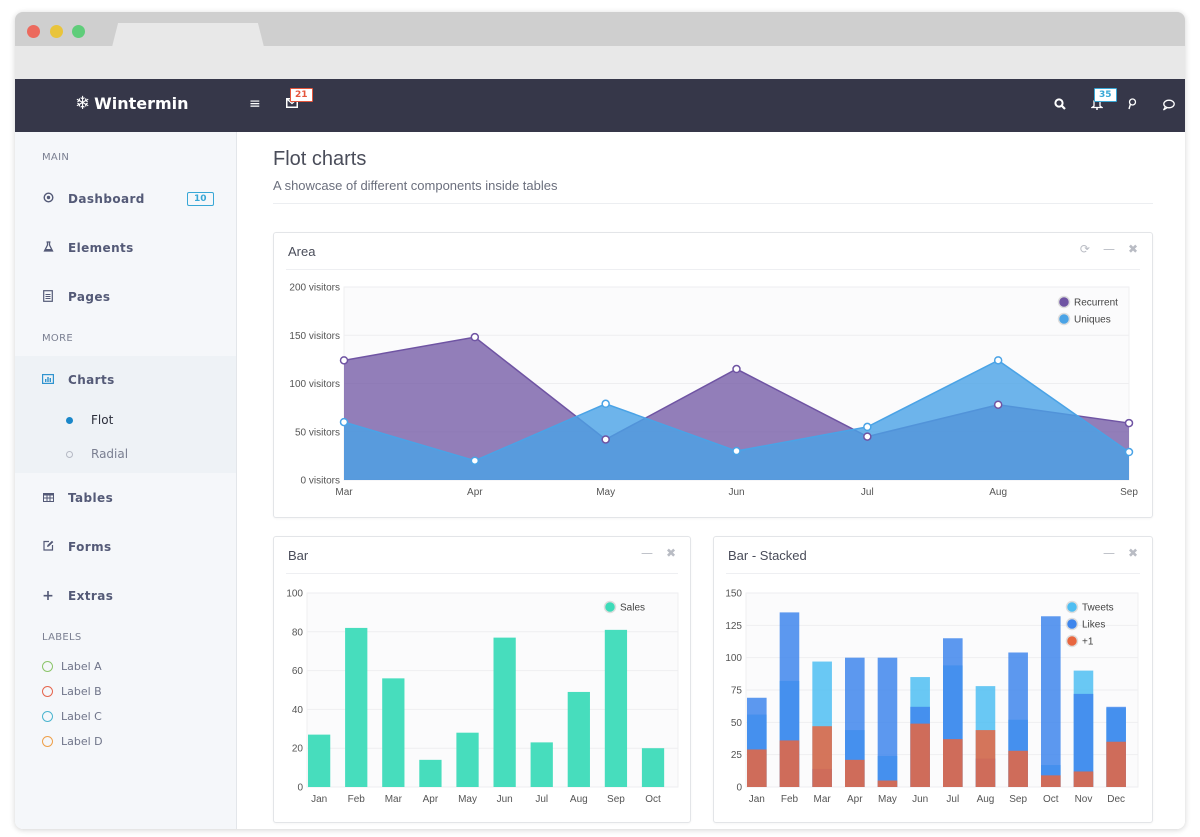 Image resolution: width=1200 pixels, height=837 pixels. I want to click on close-window-button, so click(33, 31).